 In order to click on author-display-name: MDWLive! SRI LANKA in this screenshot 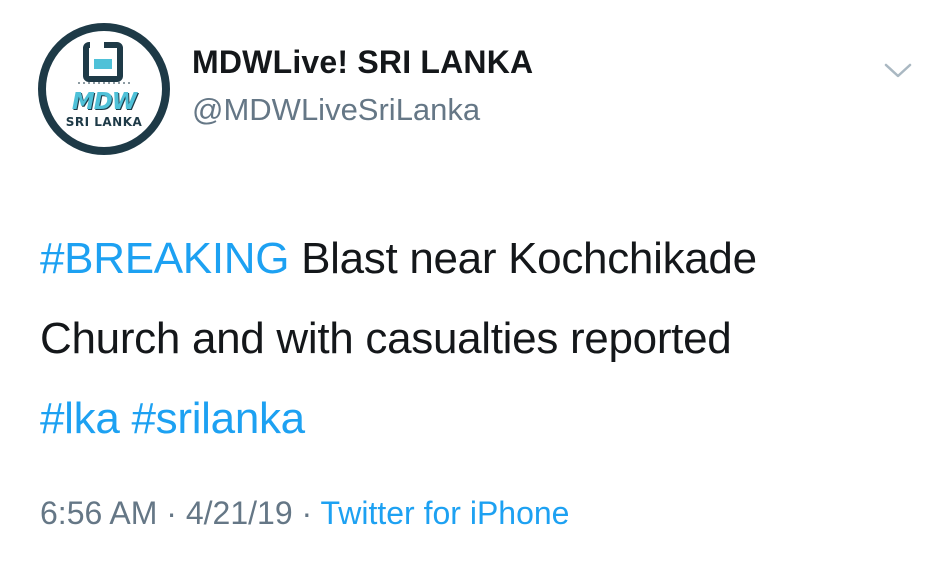, I will do `click(362, 62)`.